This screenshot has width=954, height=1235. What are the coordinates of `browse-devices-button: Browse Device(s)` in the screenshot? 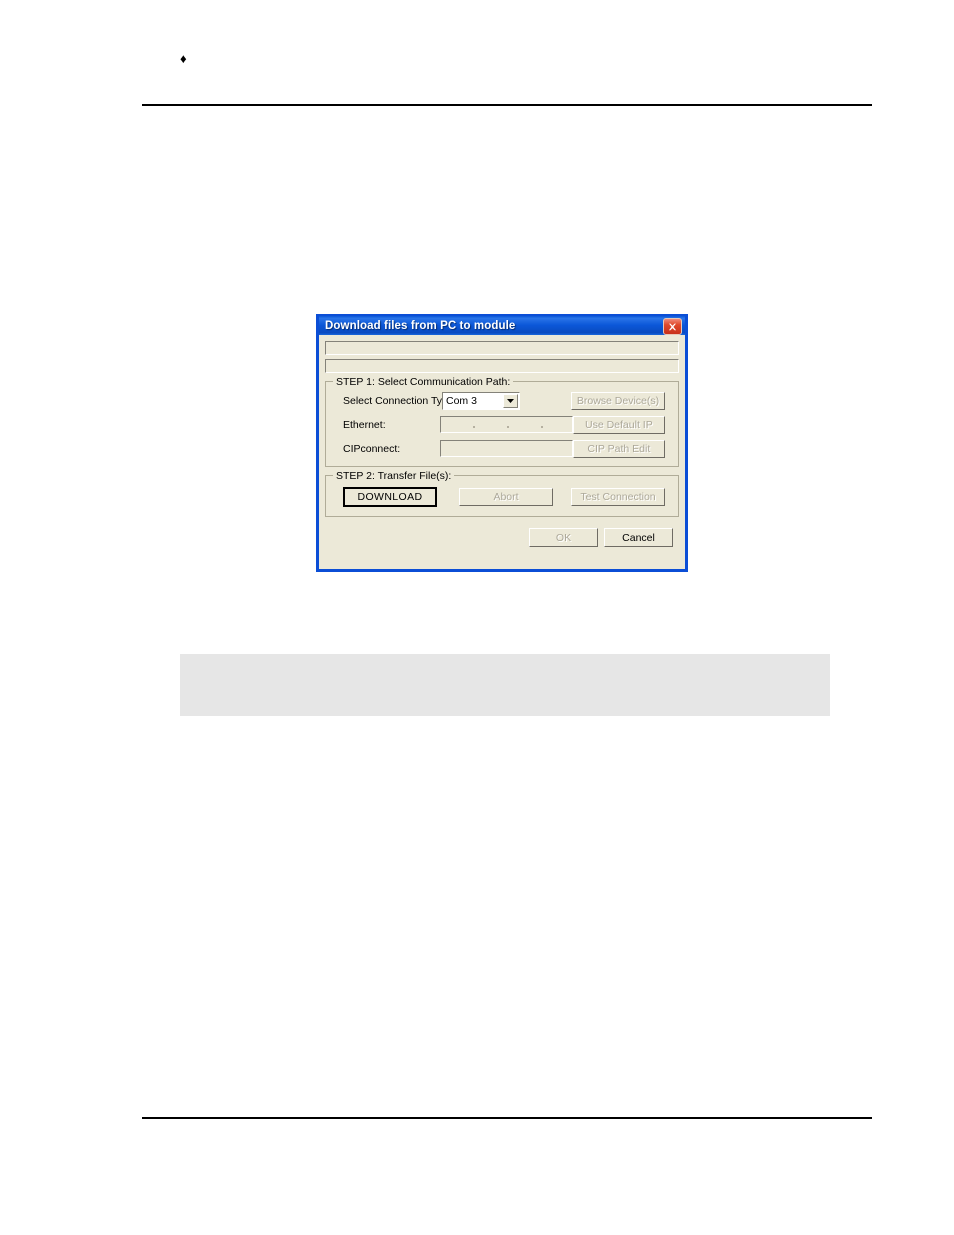 It's located at (618, 400).